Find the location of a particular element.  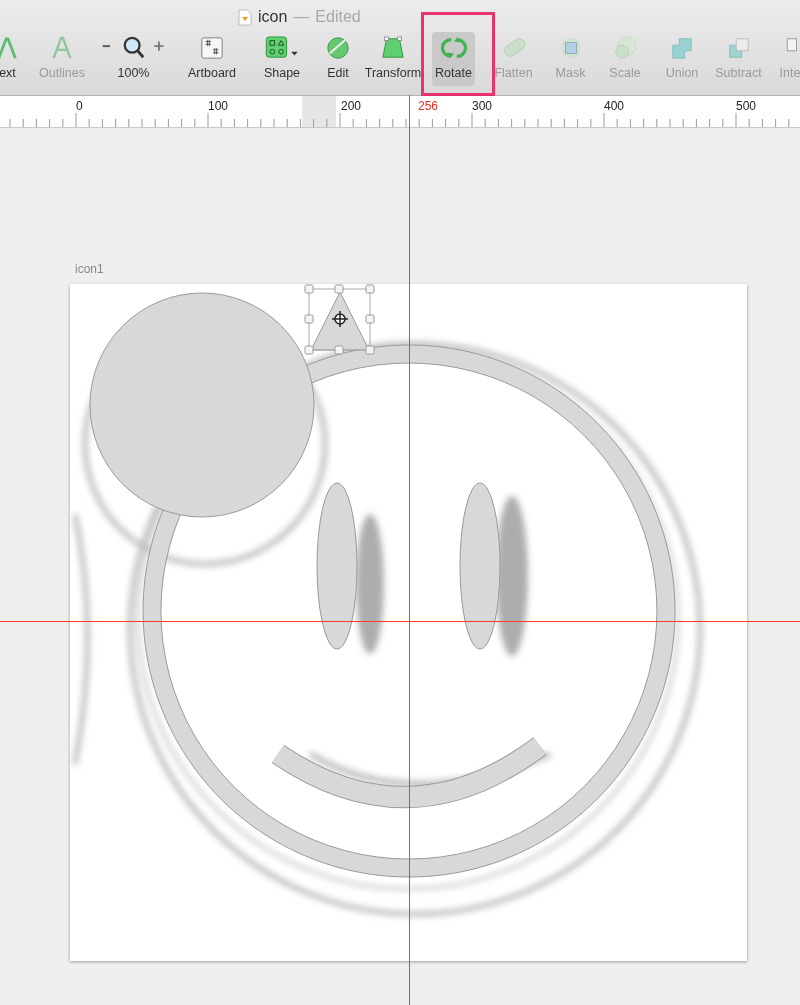

transform-icon is located at coordinates (393, 48).